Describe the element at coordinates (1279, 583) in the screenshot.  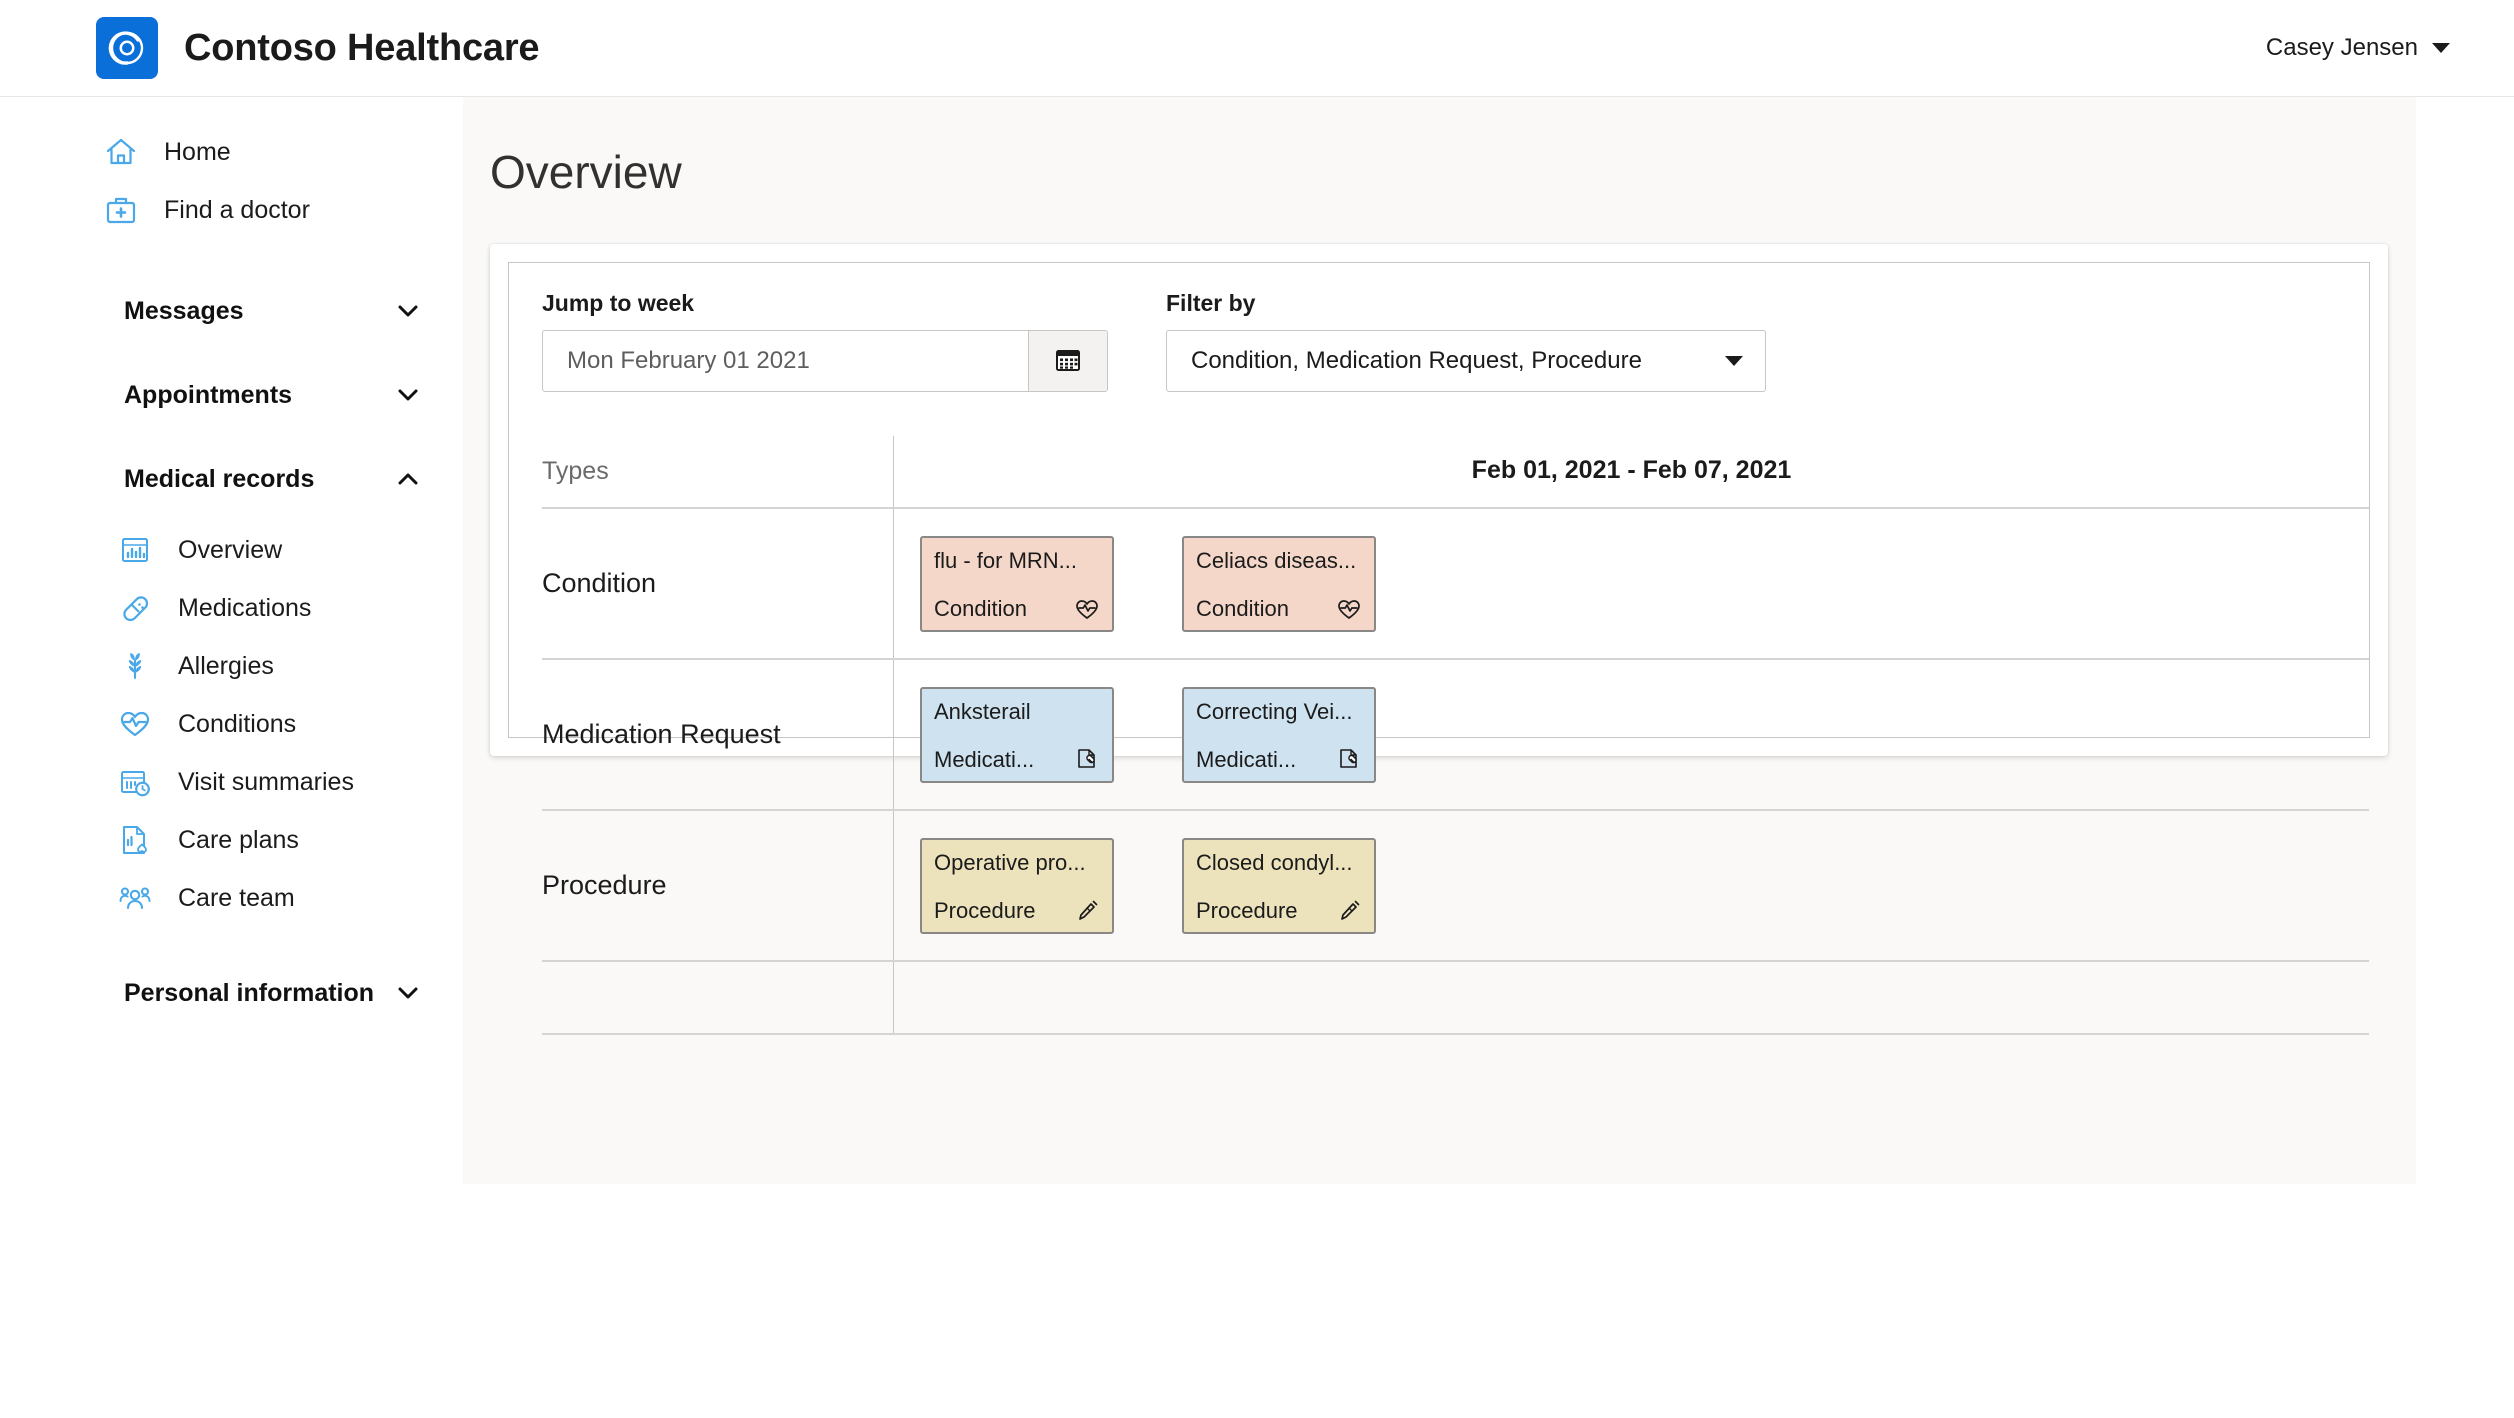
I see `event-card: Celiacs diseas... Condition` at that location.